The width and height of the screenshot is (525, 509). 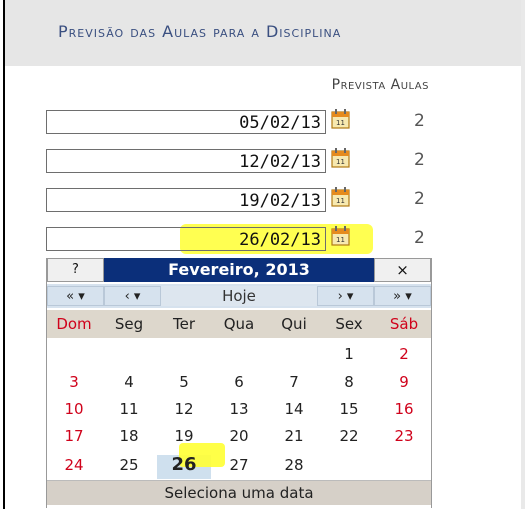 I want to click on date-input: 19/02/13, so click(x=186, y=200).